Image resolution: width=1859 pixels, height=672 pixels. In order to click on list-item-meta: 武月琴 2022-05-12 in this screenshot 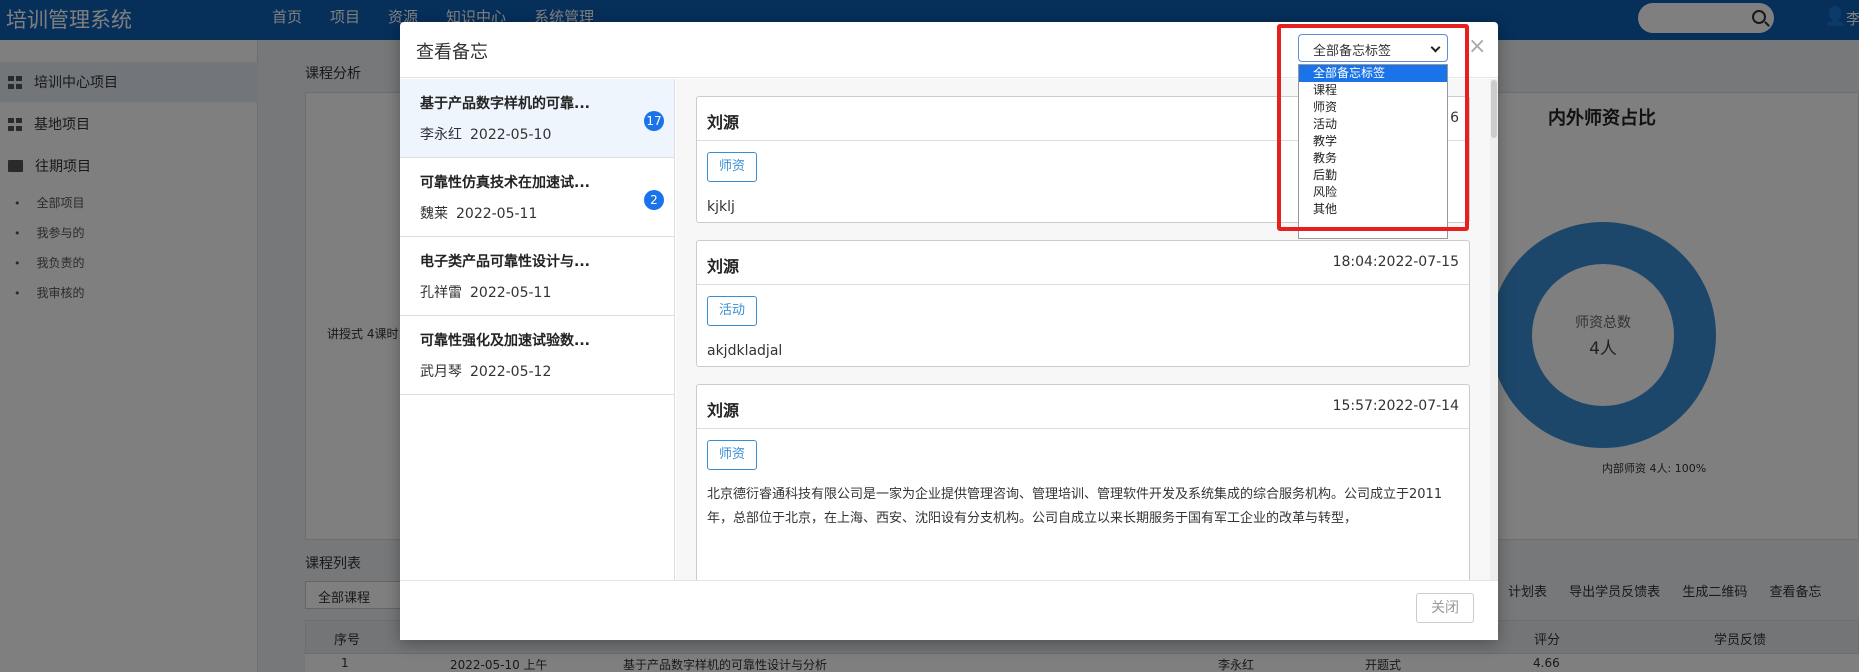, I will do `click(547, 371)`.